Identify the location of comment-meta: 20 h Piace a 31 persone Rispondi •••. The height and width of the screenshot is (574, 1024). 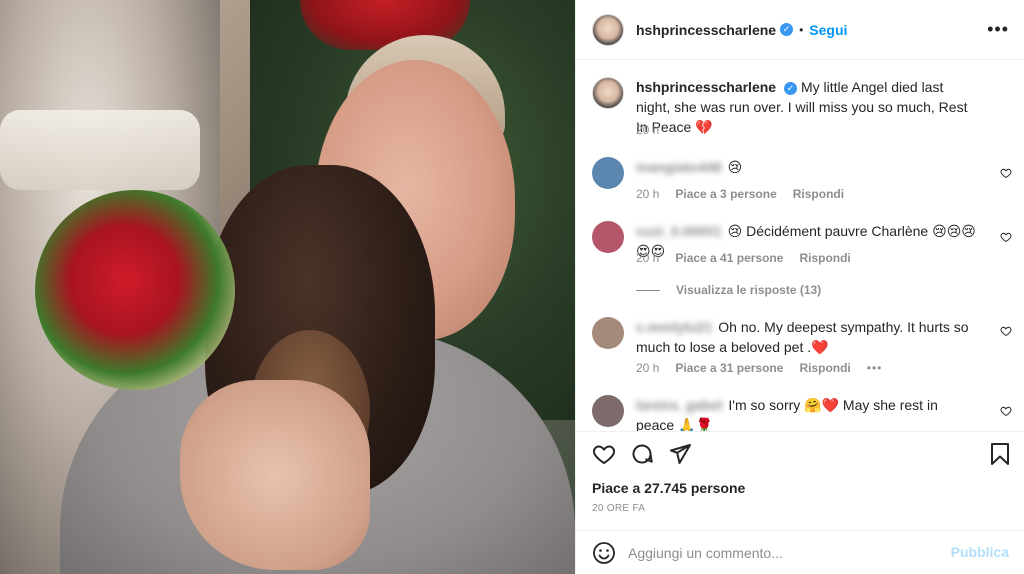
(759, 368).